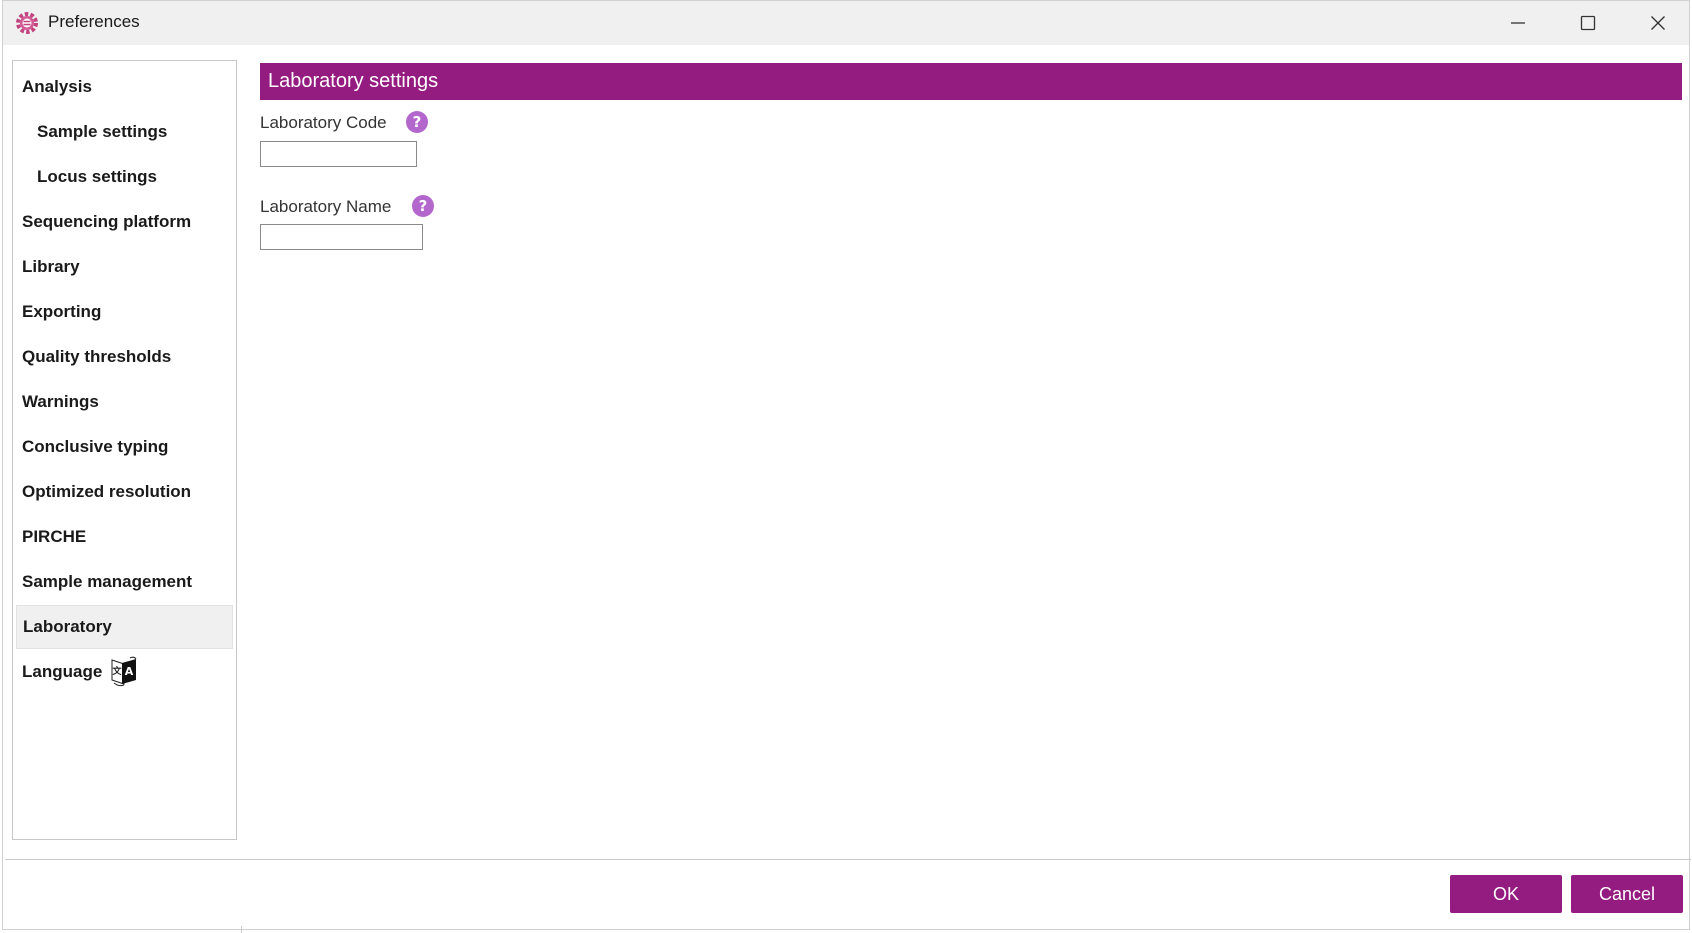 This screenshot has width=1692, height=933. Describe the element at coordinates (417, 122) in the screenshot. I see `laboratory-code-help-icon: ?` at that location.